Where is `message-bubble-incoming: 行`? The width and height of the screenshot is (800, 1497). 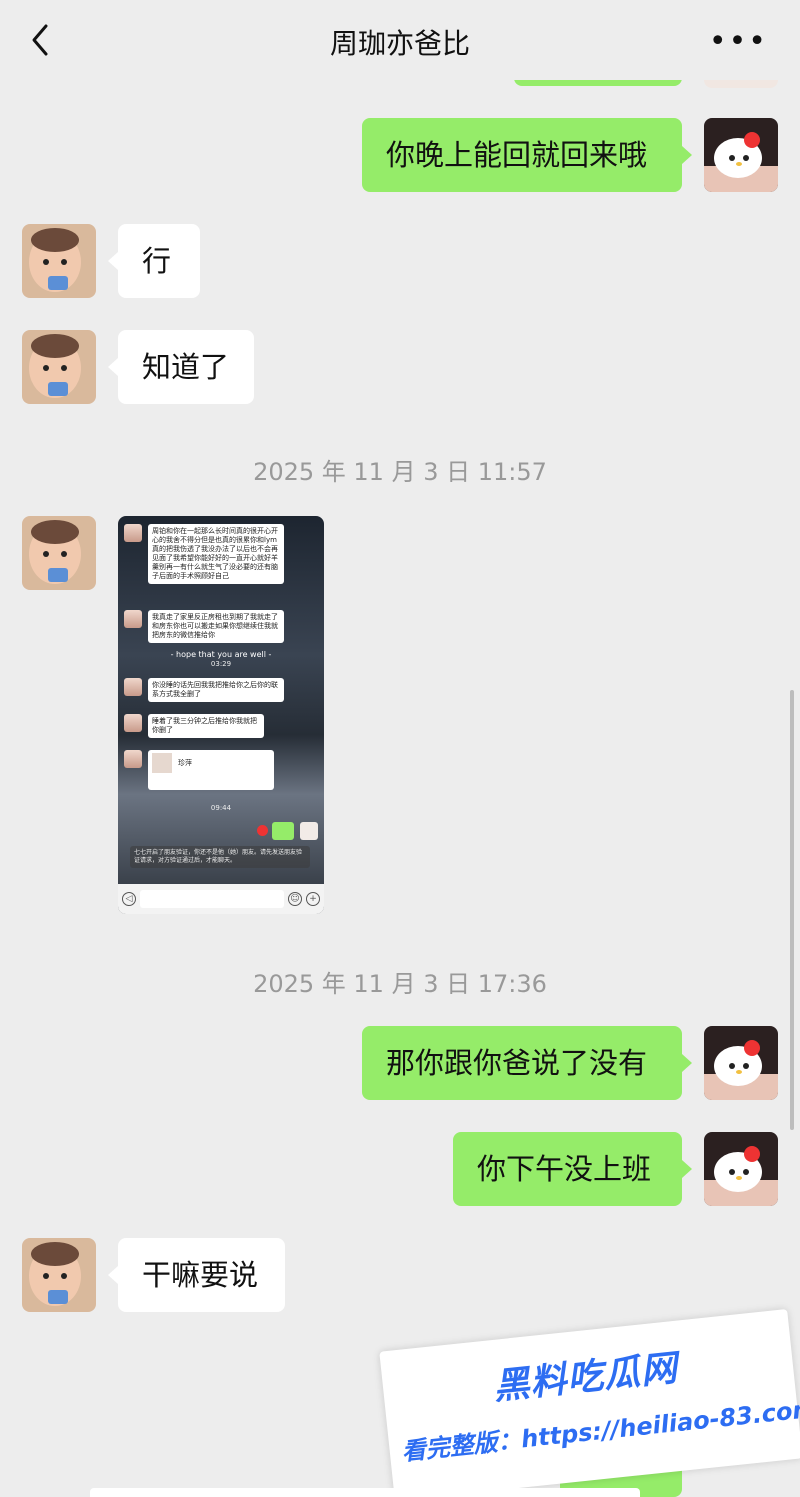
message-bubble-incoming: 行 is located at coordinates (154, 261).